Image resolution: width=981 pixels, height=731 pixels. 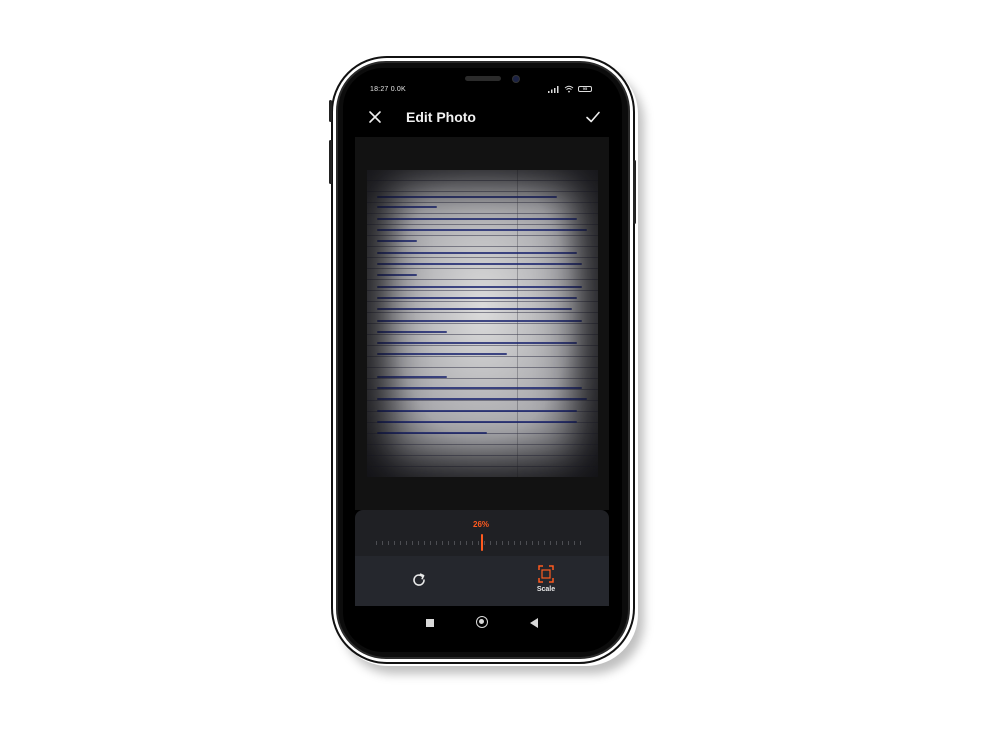 I want to click on adjust-percent: 26%, so click(x=481, y=524).